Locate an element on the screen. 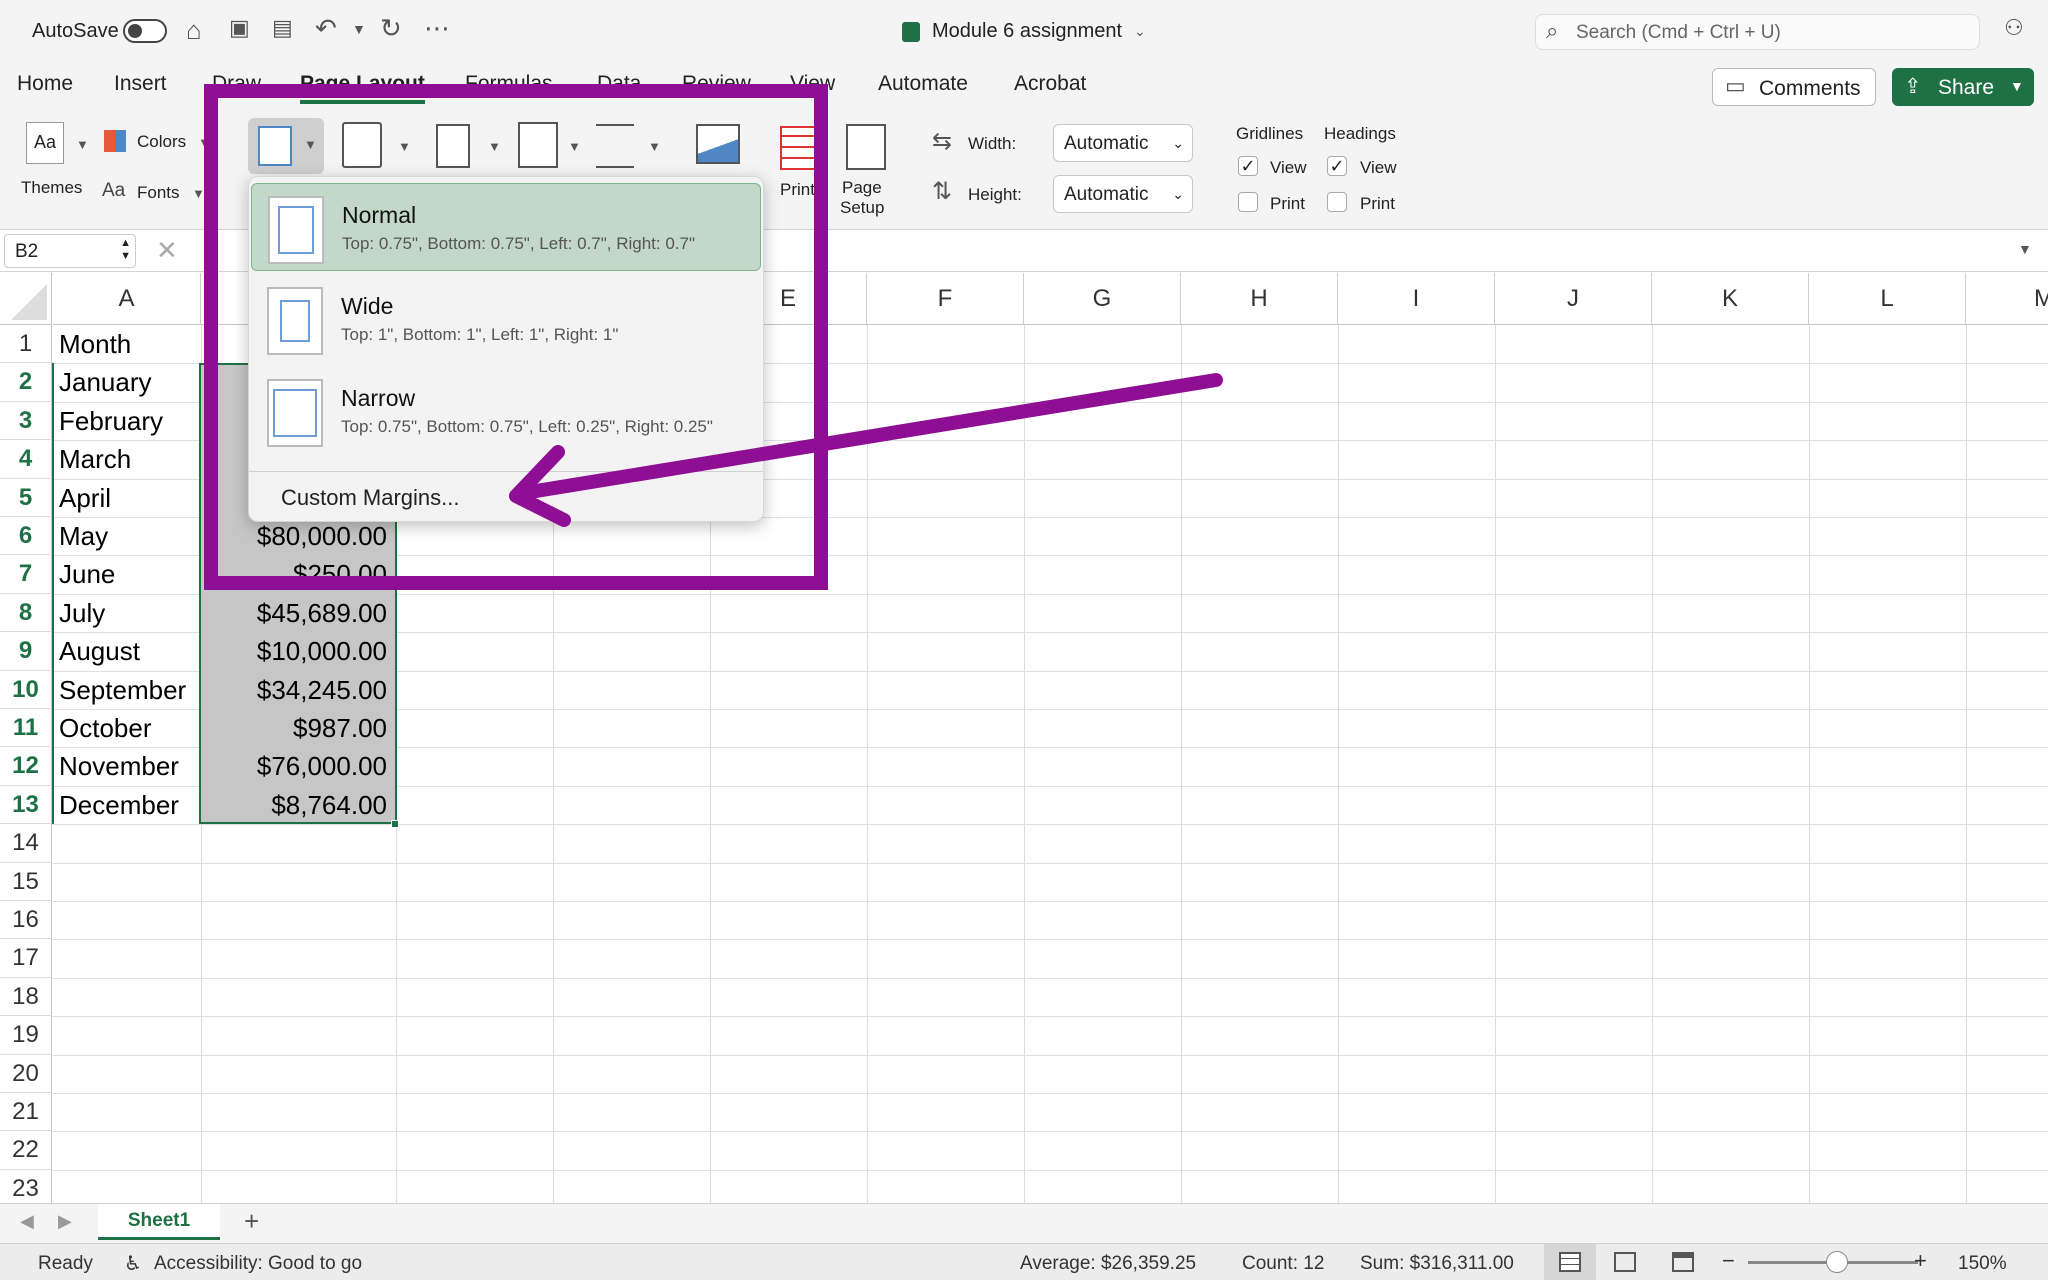 This screenshot has height=1280, width=2048. annotation-arrow-shaft is located at coordinates (873, 436).